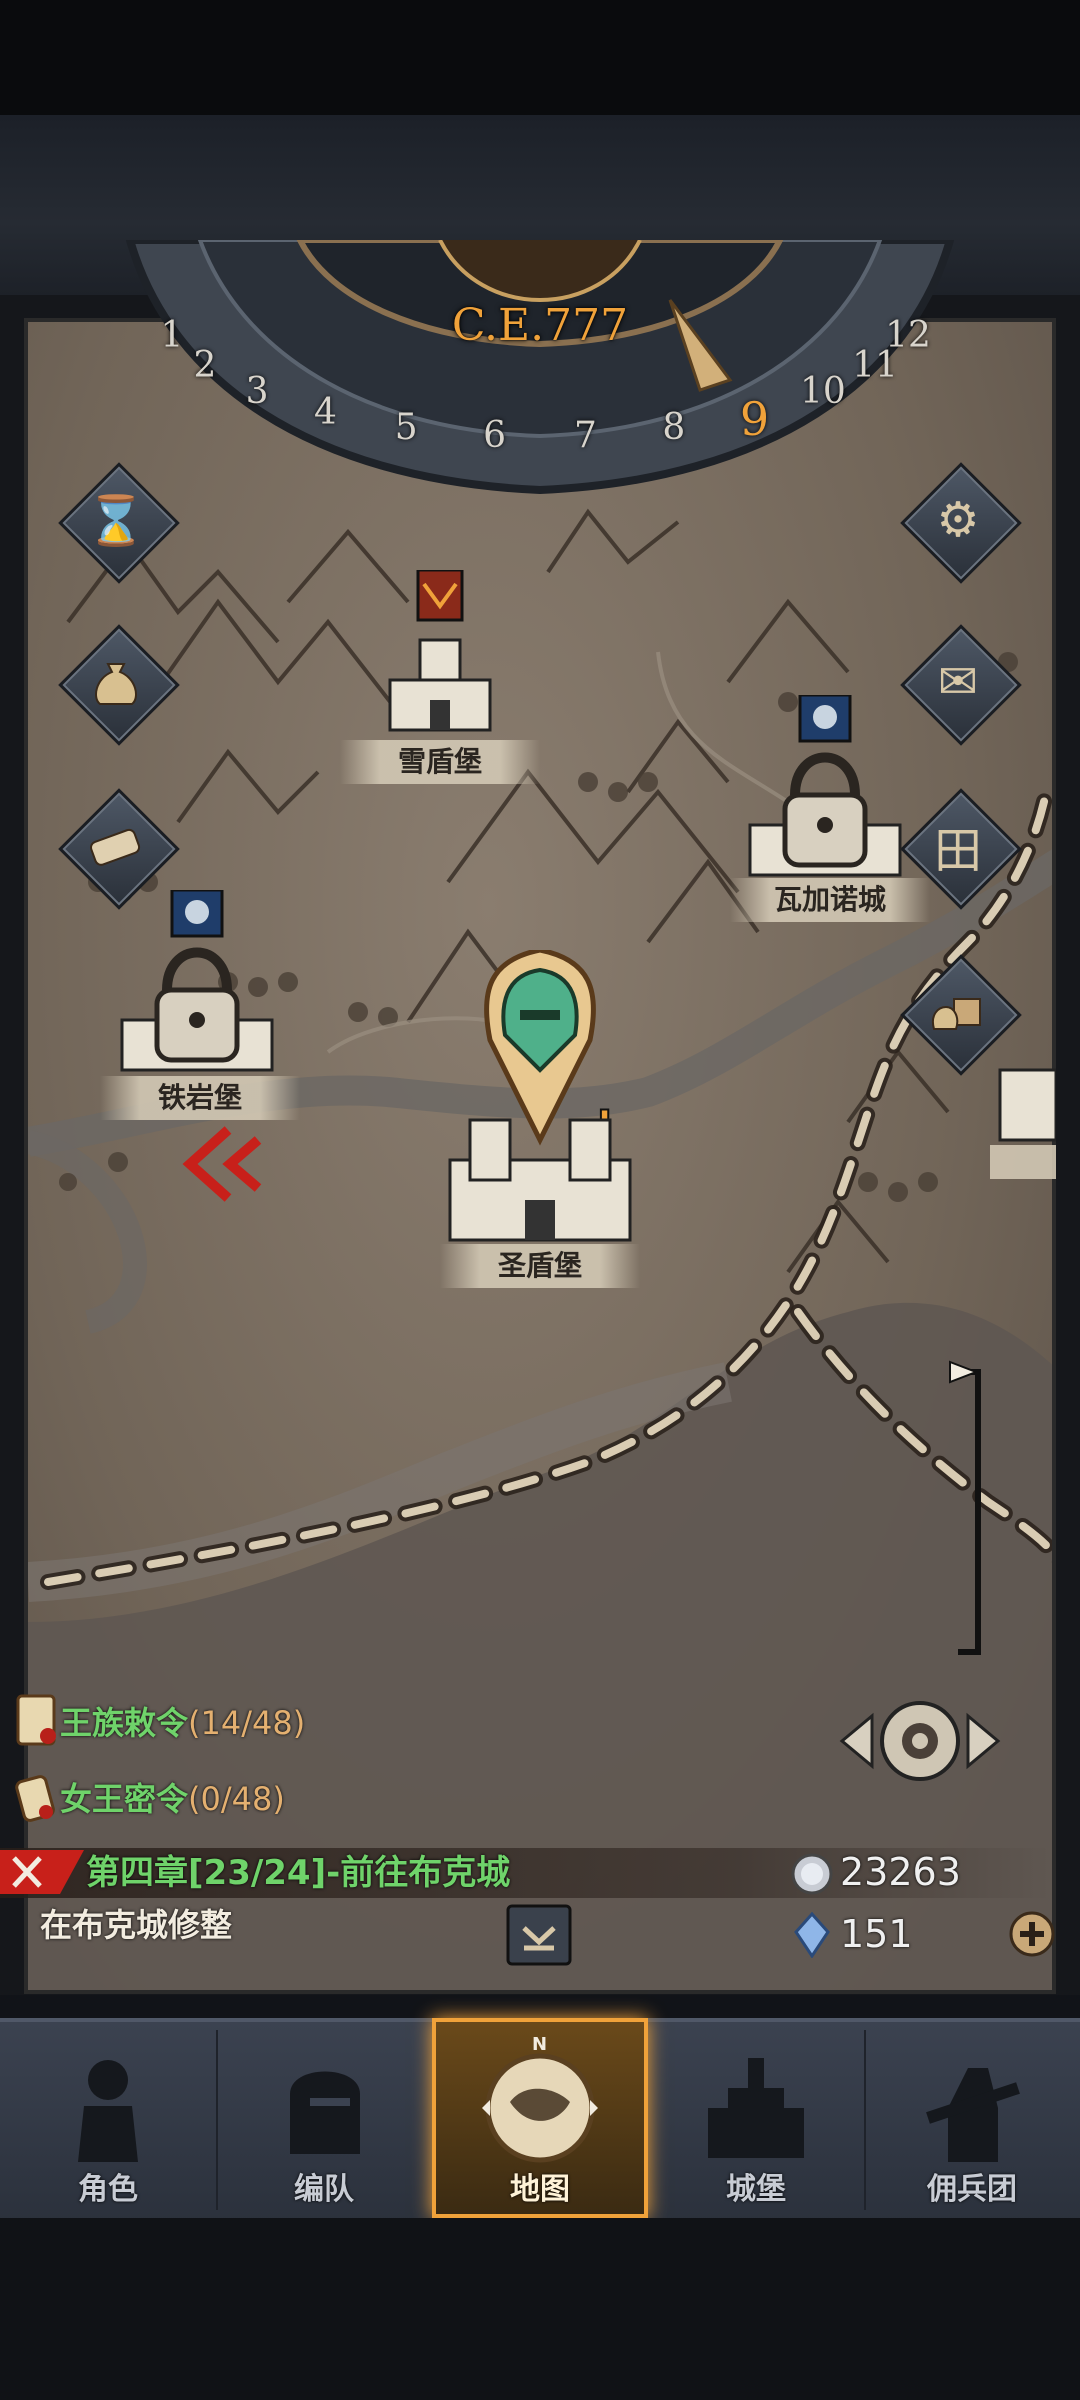 This screenshot has width=1080, height=2400. I want to click on crystal-icon, so click(812, 1935).